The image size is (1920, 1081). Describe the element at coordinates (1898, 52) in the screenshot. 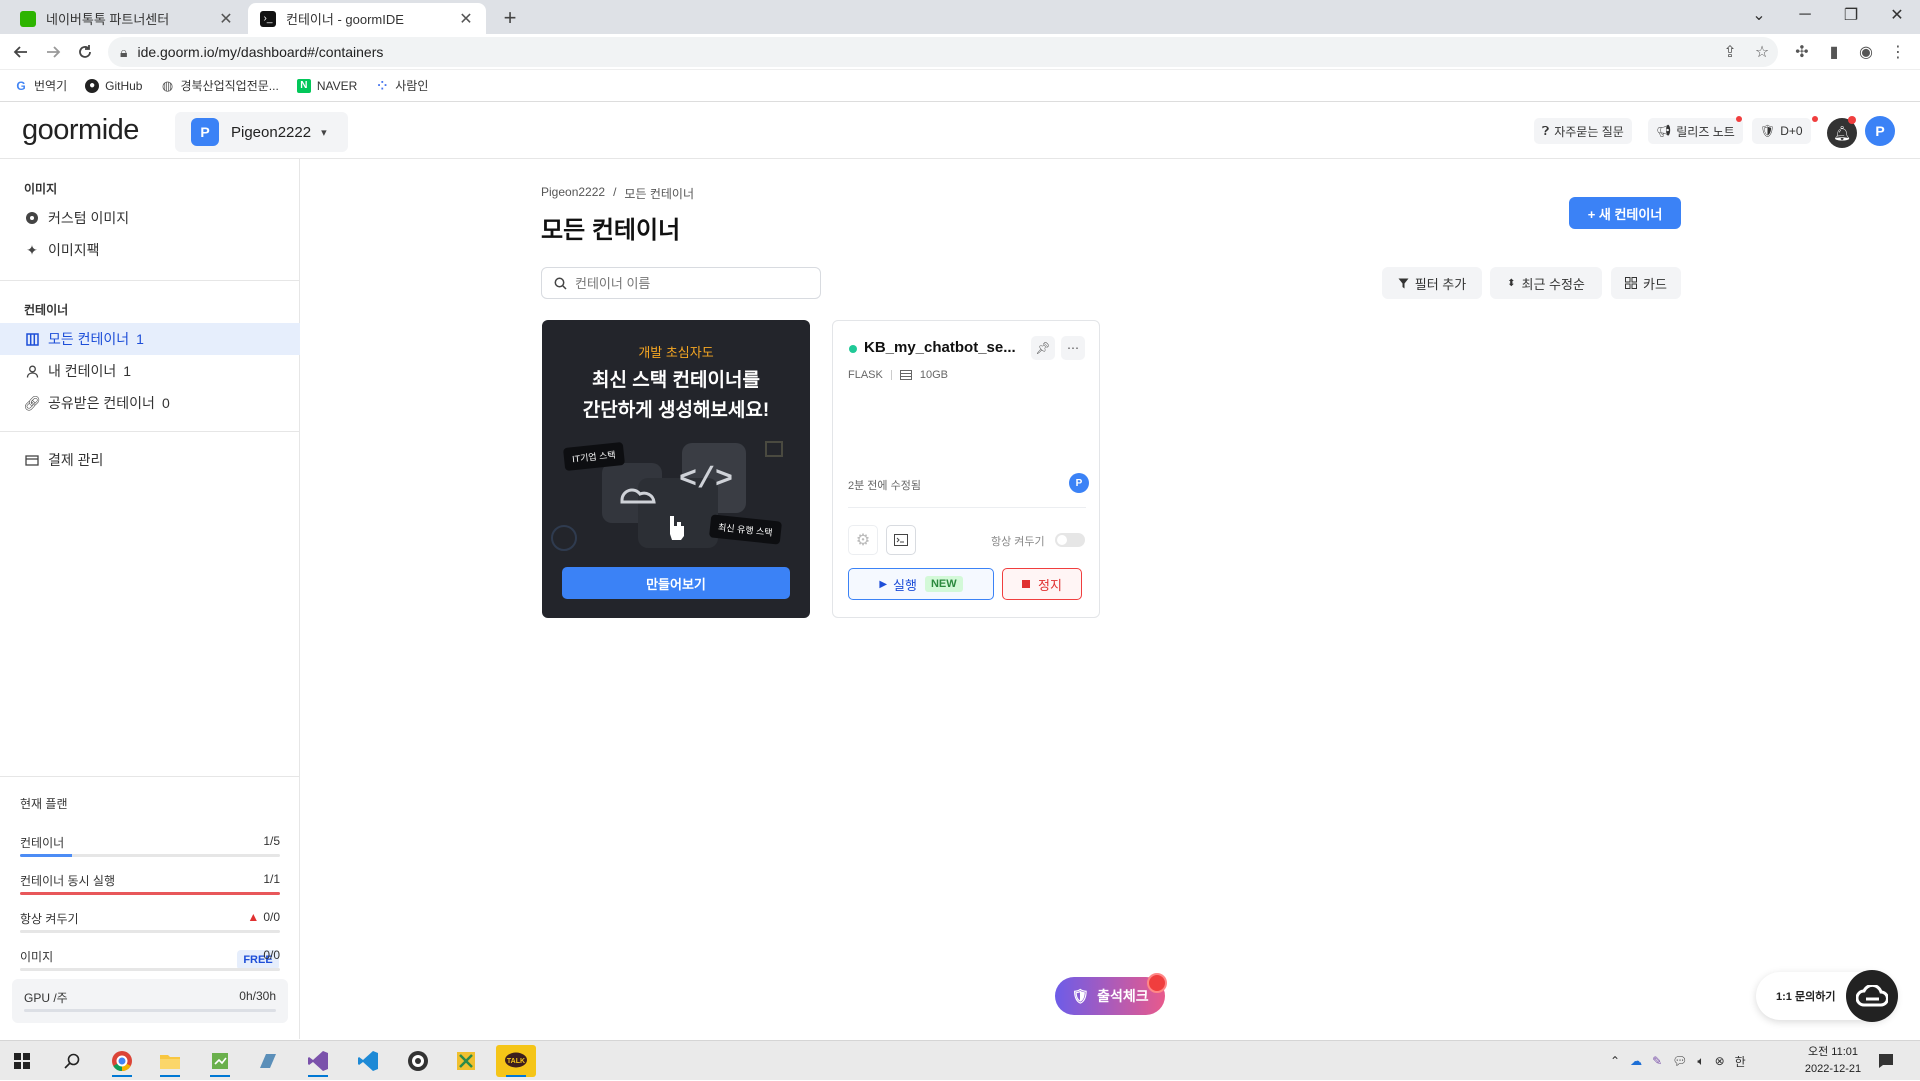

I see `menu-kebab-icon: ⋮` at that location.